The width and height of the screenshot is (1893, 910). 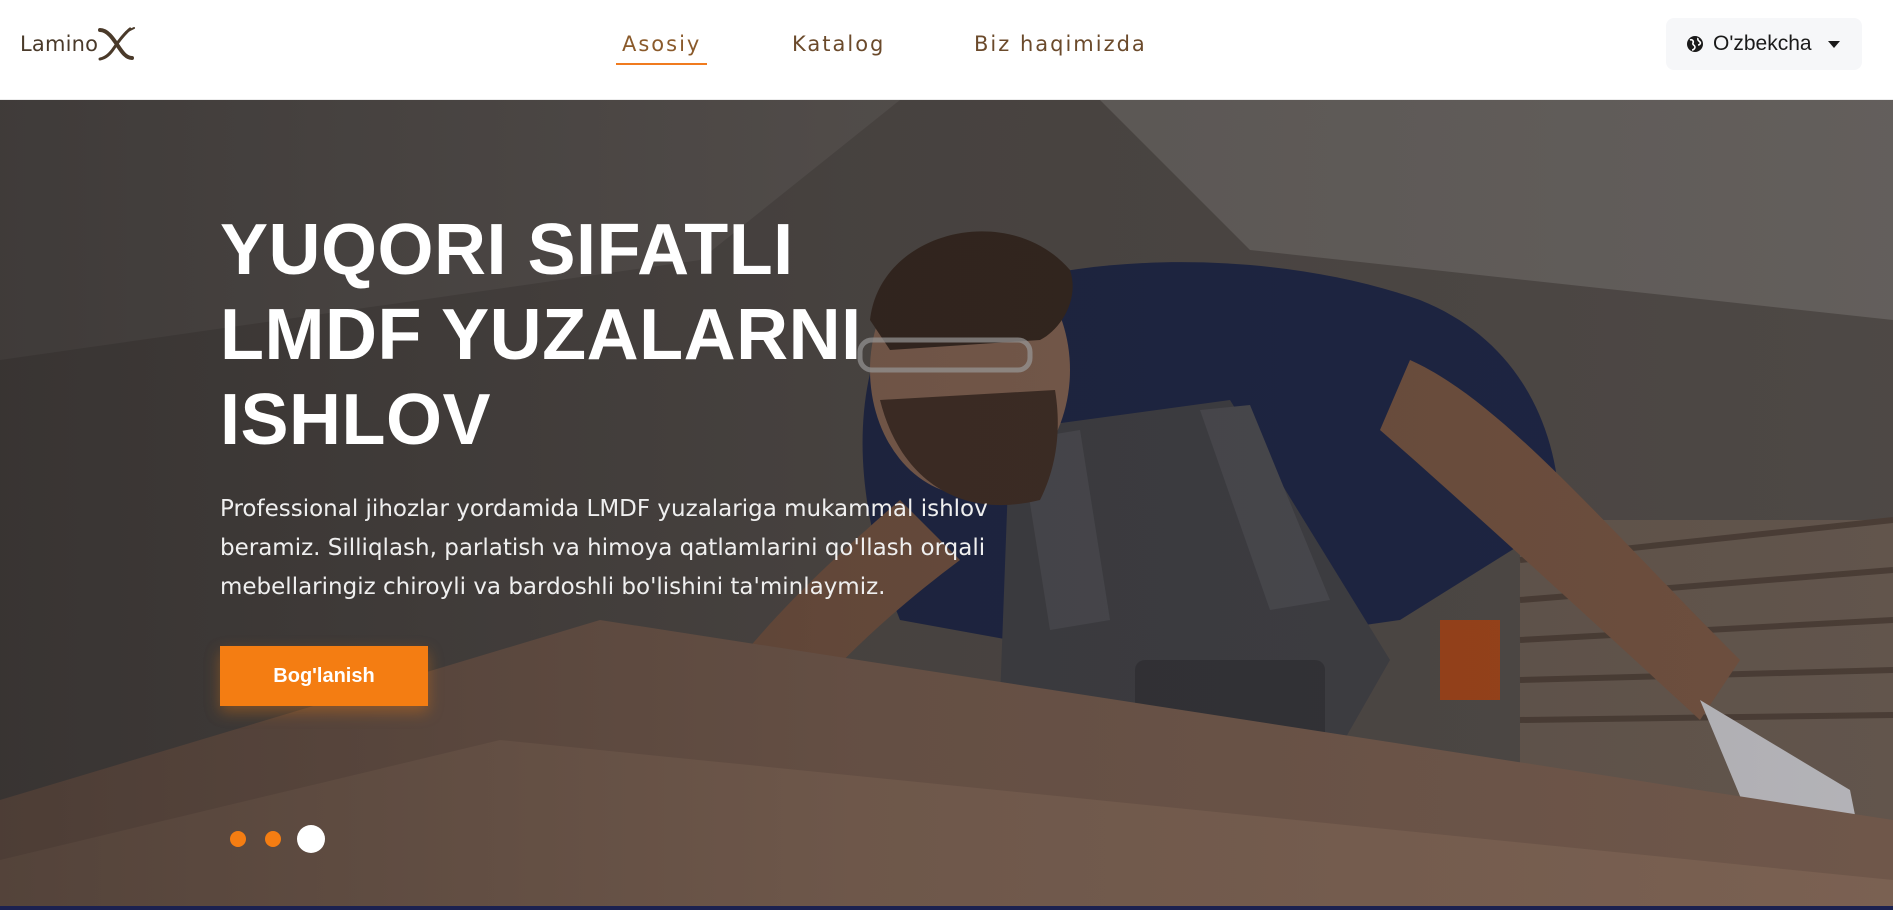 I want to click on bottom-strip, so click(x=946, y=908).